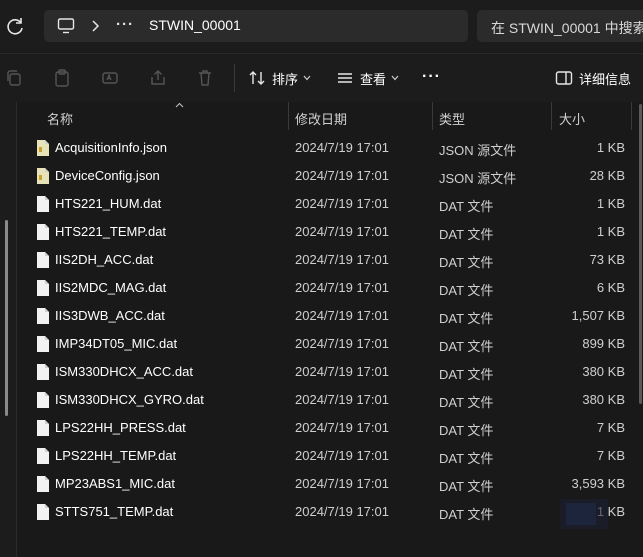 Image resolution: width=643 pixels, height=557 pixels. Describe the element at coordinates (110, 287) in the screenshot. I see `file-name: IIS2MDC_MAG.dat` at that location.